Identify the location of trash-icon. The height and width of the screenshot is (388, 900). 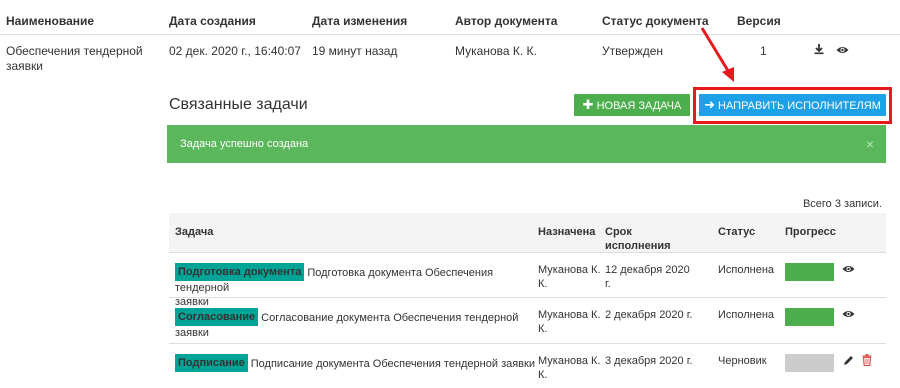
(867, 362).